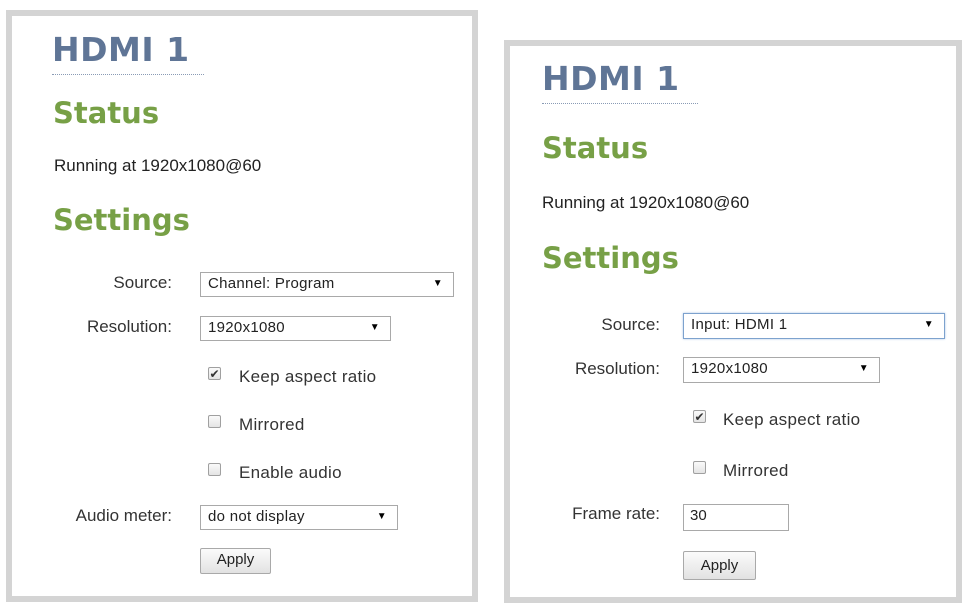  I want to click on audio-meter-select-value: do not display, so click(256, 516).